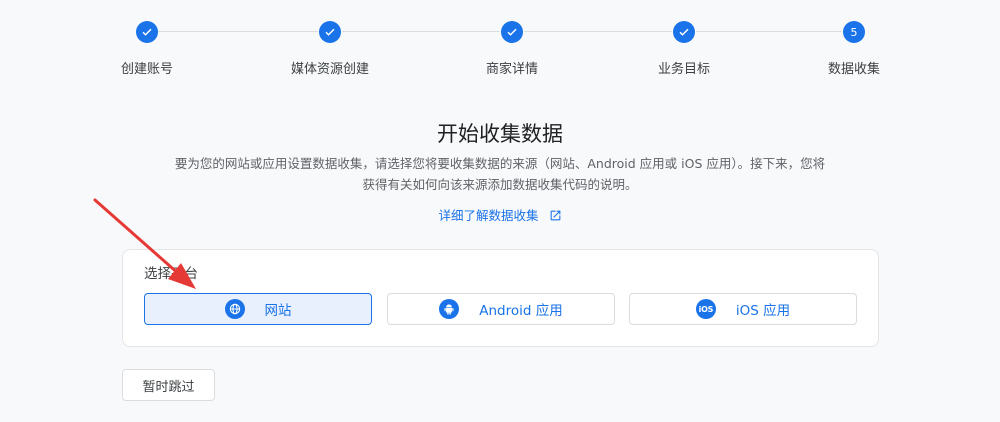 This screenshot has height=422, width=1000. Describe the element at coordinates (171, 274) in the screenshot. I see `platform-card-title: 选择平台` at that location.